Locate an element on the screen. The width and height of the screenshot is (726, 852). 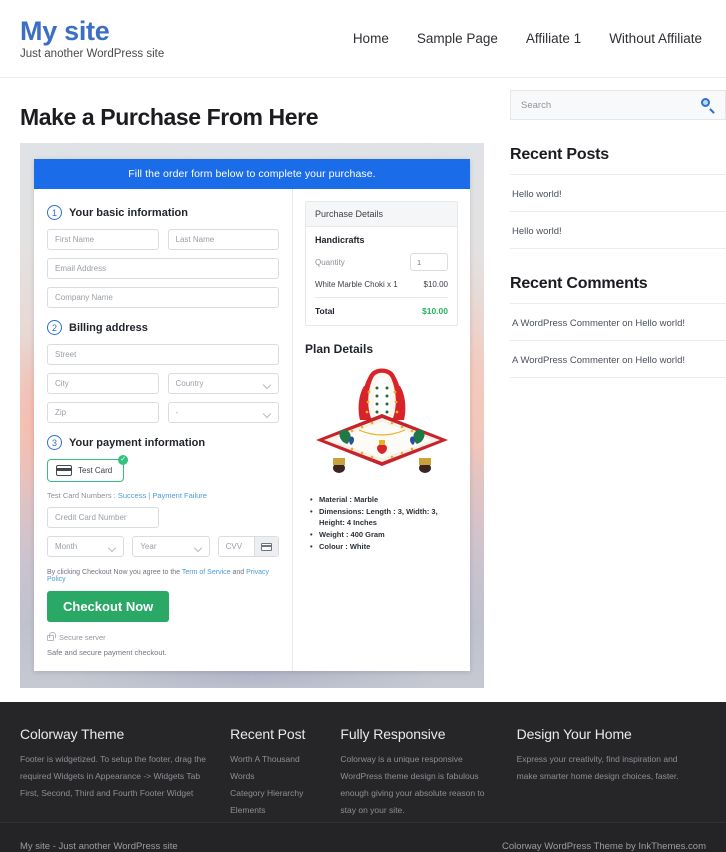
step-1-heading: 1 Your basic information is located at coordinates (163, 212).